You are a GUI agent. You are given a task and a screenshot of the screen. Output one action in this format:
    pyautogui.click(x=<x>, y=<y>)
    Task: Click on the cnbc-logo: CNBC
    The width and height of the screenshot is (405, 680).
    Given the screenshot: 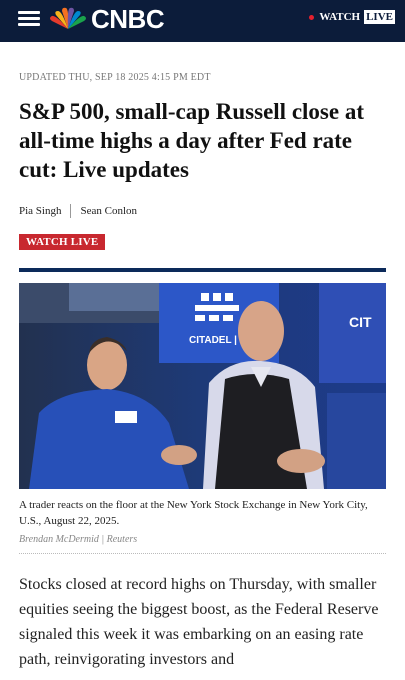 What is the action you would take?
    pyautogui.click(x=106, y=18)
    